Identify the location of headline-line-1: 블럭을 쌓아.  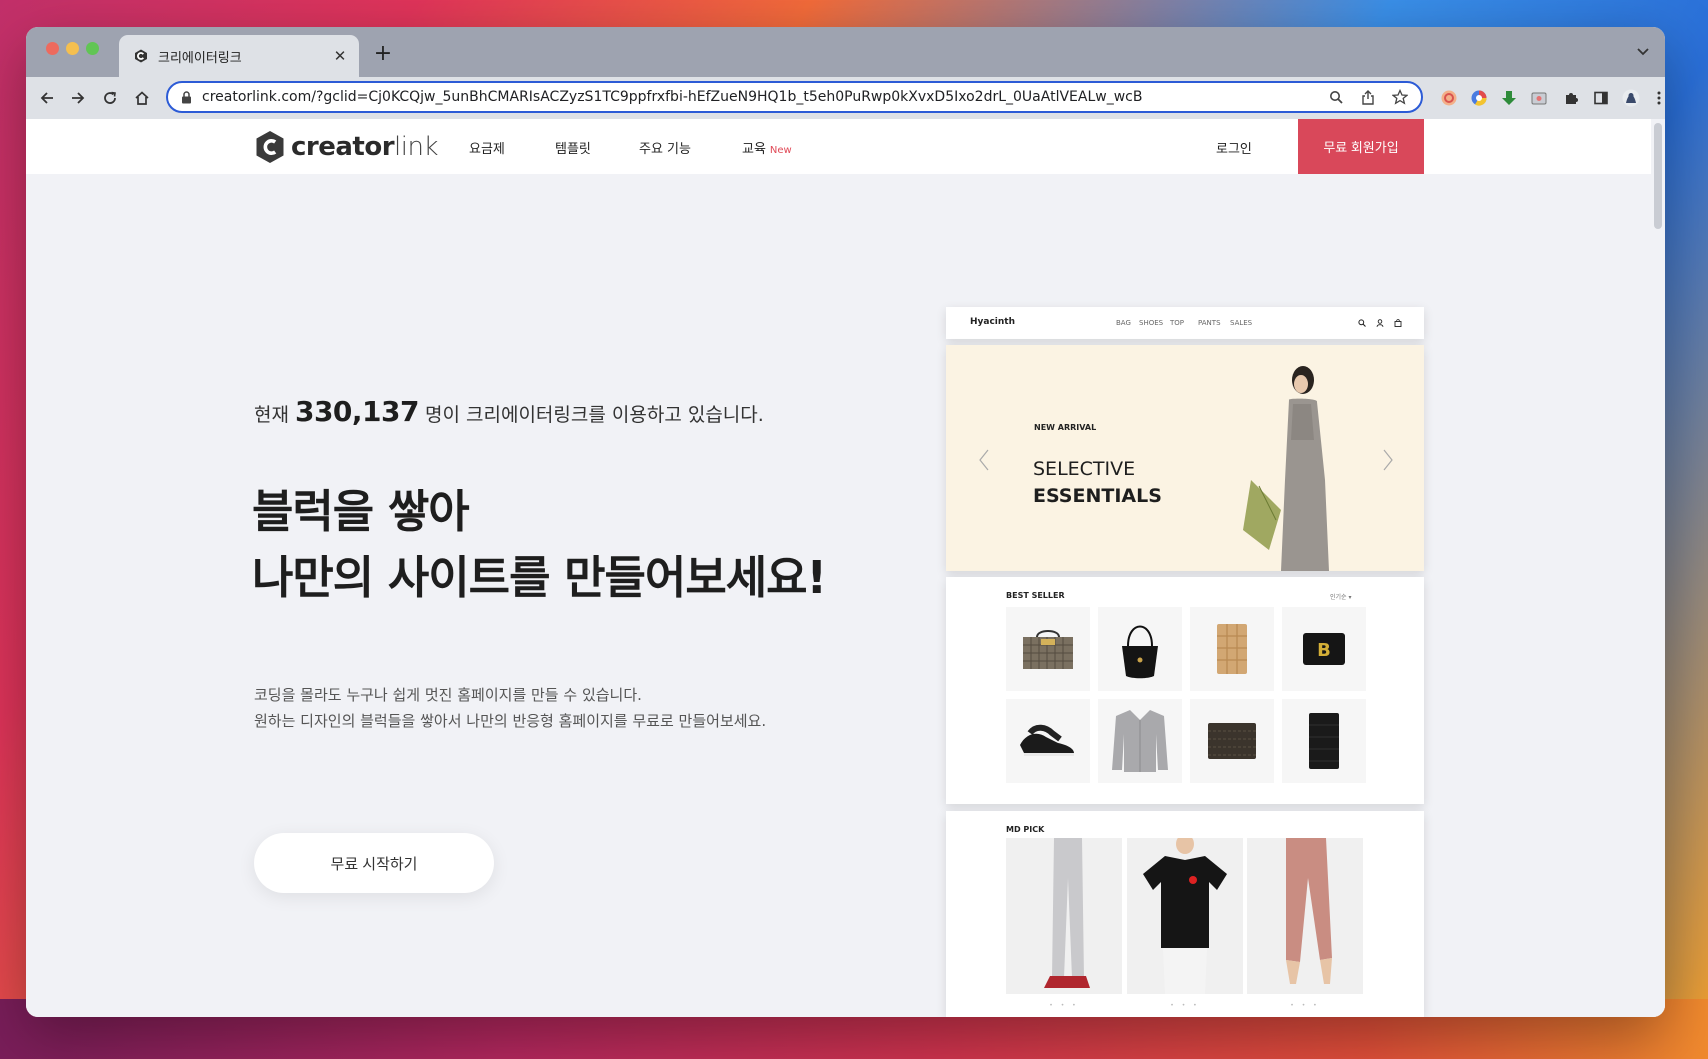
(361, 511).